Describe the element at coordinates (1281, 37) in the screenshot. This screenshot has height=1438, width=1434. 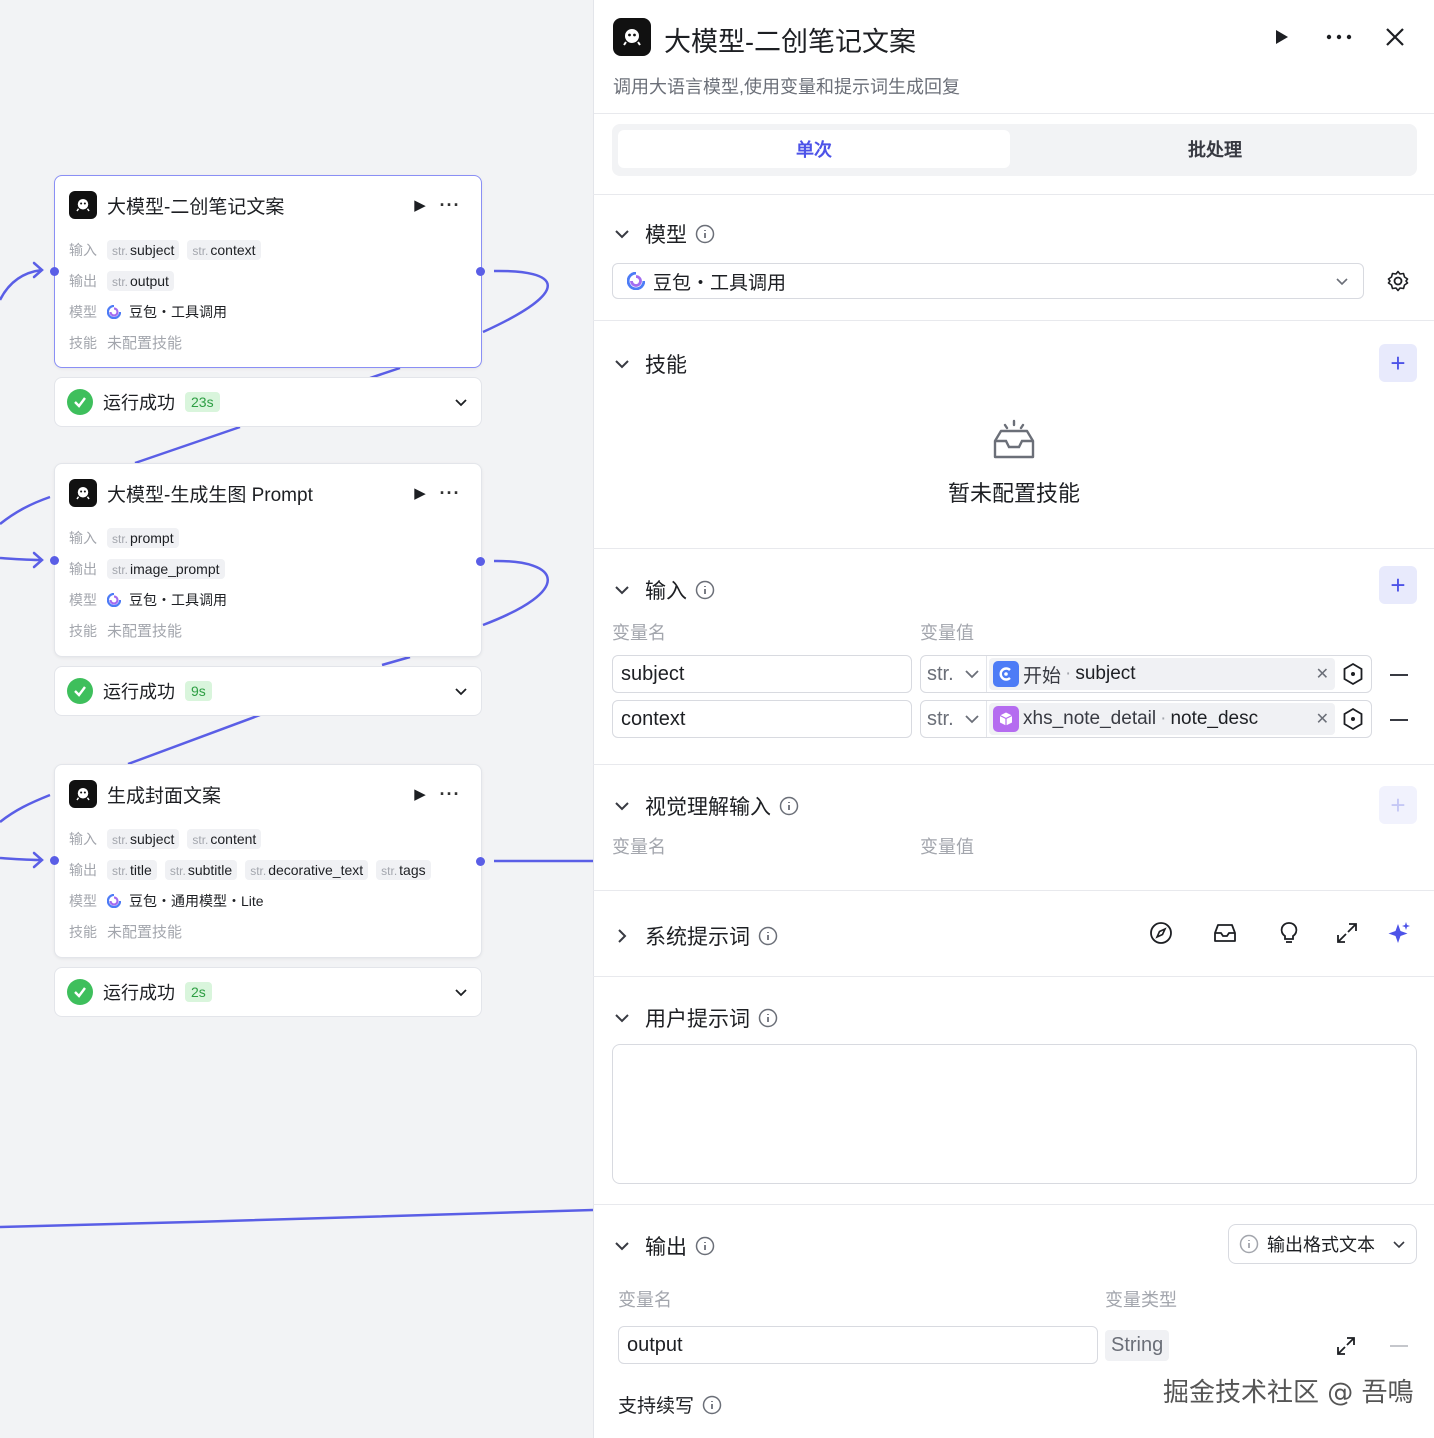
I see `run-button` at that location.